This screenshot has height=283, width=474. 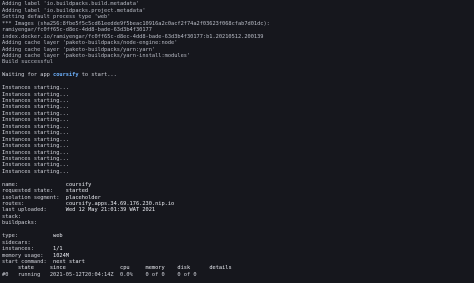 What do you see at coordinates (133, 274) in the screenshot?
I see `table-cell: 0.0%` at bounding box center [133, 274].